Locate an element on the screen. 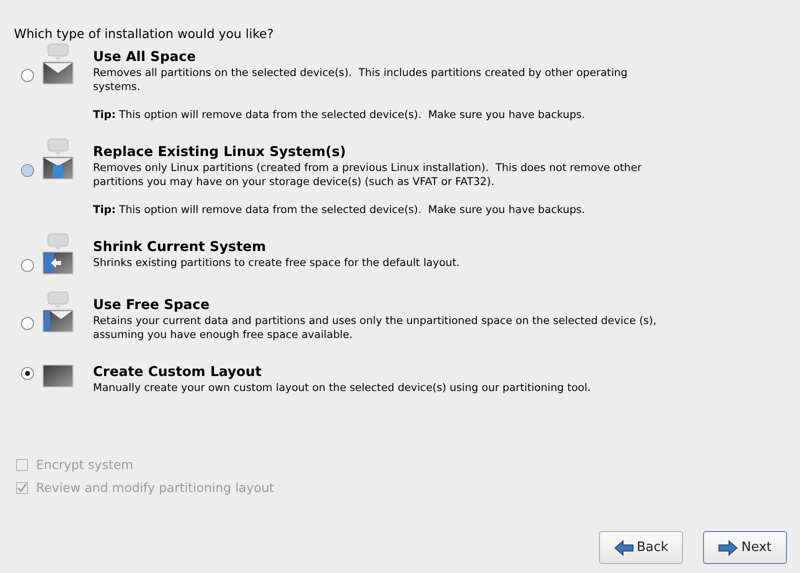 This screenshot has width=800, height=573. option-title: Use All Space is located at coordinates (145, 57).